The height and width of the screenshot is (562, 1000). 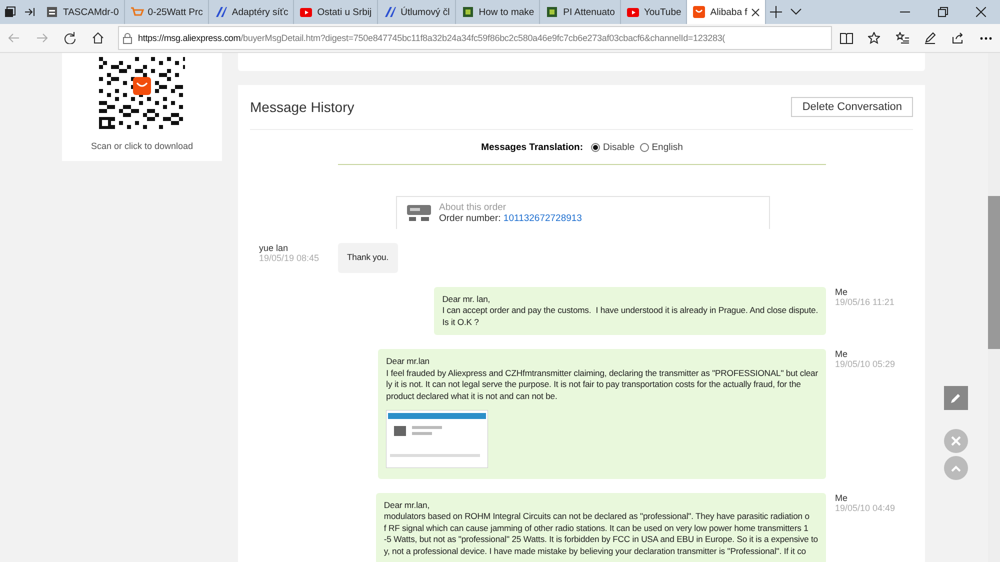 I want to click on home-icon, so click(x=98, y=38).